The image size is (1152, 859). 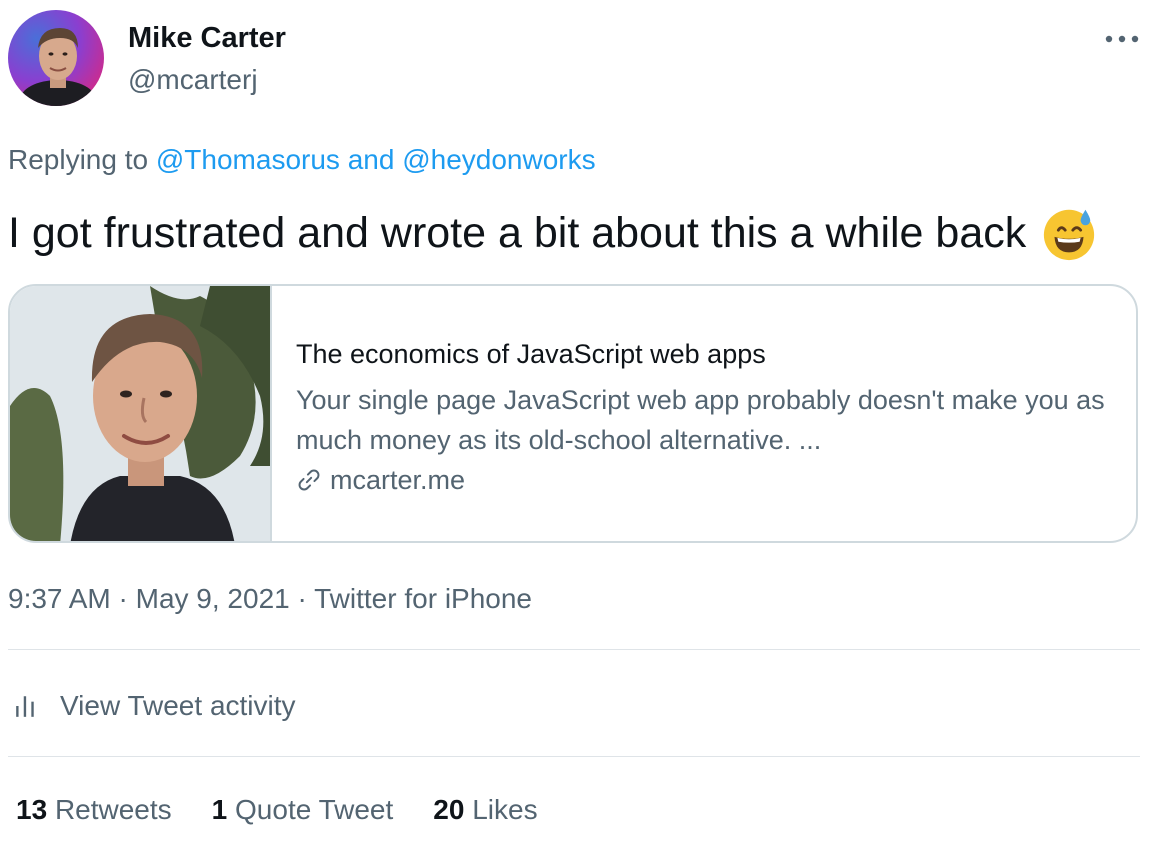 I want to click on profile-photo-icon, so click(x=56, y=58).